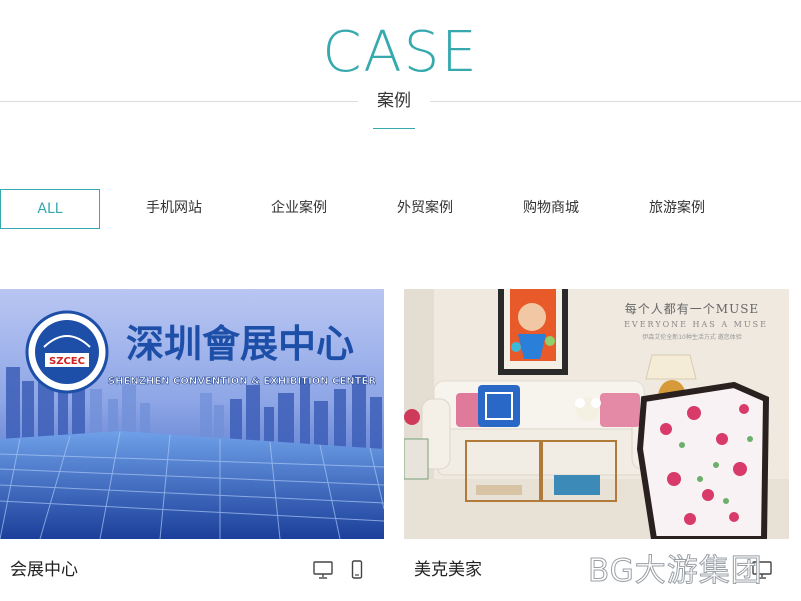 The image size is (801, 601). Describe the element at coordinates (696, 324) in the screenshot. I see `svg-text: EVERYONE HAS A MUSE` at that location.